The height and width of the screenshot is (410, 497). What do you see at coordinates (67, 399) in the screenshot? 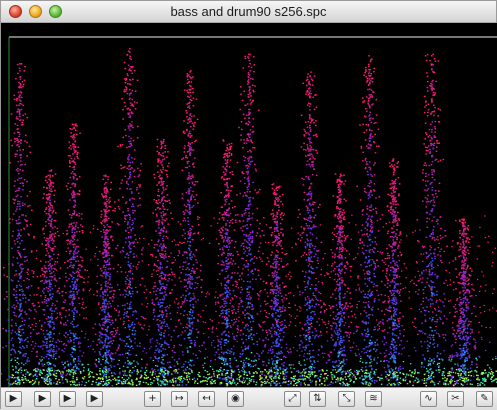
I see `play-loop-button: ▶` at bounding box center [67, 399].